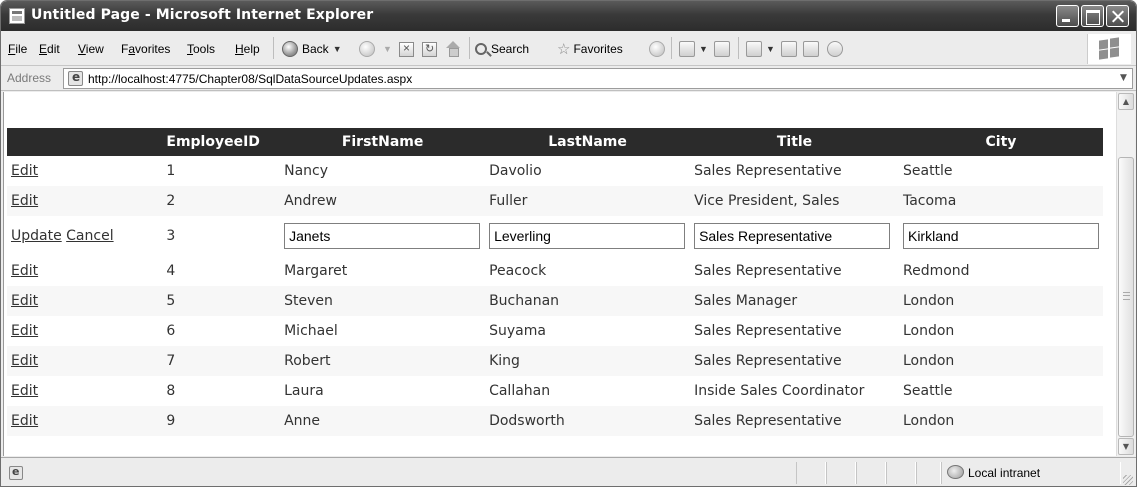 This screenshot has height=487, width=1137. Describe the element at coordinates (221, 201) in the screenshot. I see `cell-employeeid: 2` at that location.